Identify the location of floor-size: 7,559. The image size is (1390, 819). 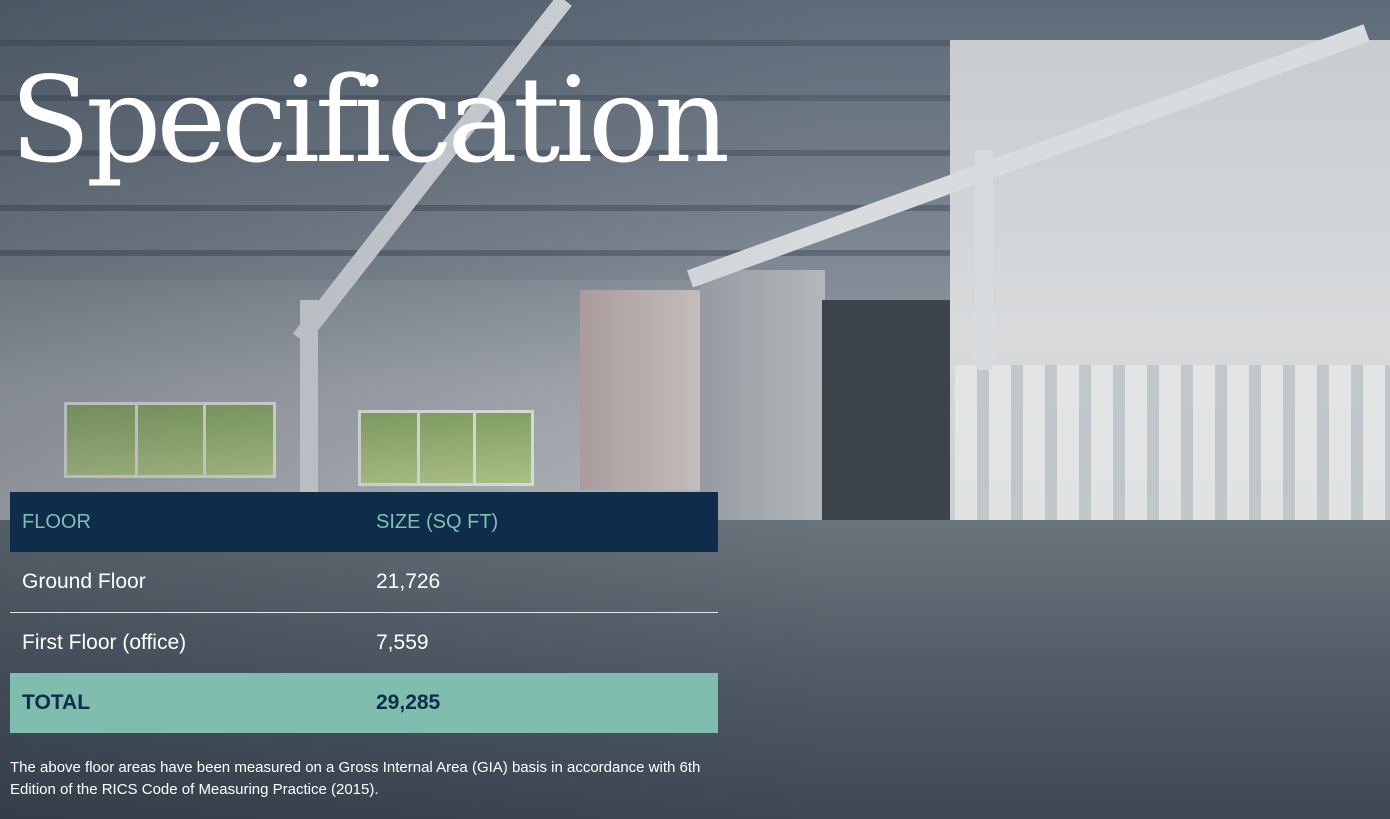
(402, 642).